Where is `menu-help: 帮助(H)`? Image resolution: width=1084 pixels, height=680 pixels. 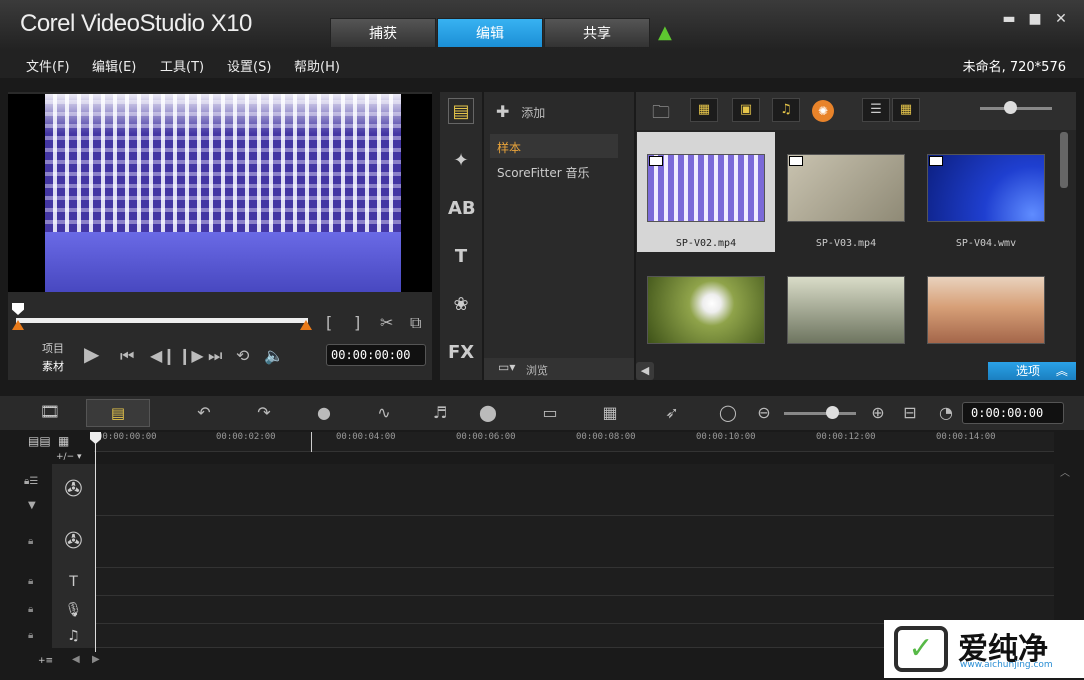 menu-help: 帮助(H) is located at coordinates (317, 65).